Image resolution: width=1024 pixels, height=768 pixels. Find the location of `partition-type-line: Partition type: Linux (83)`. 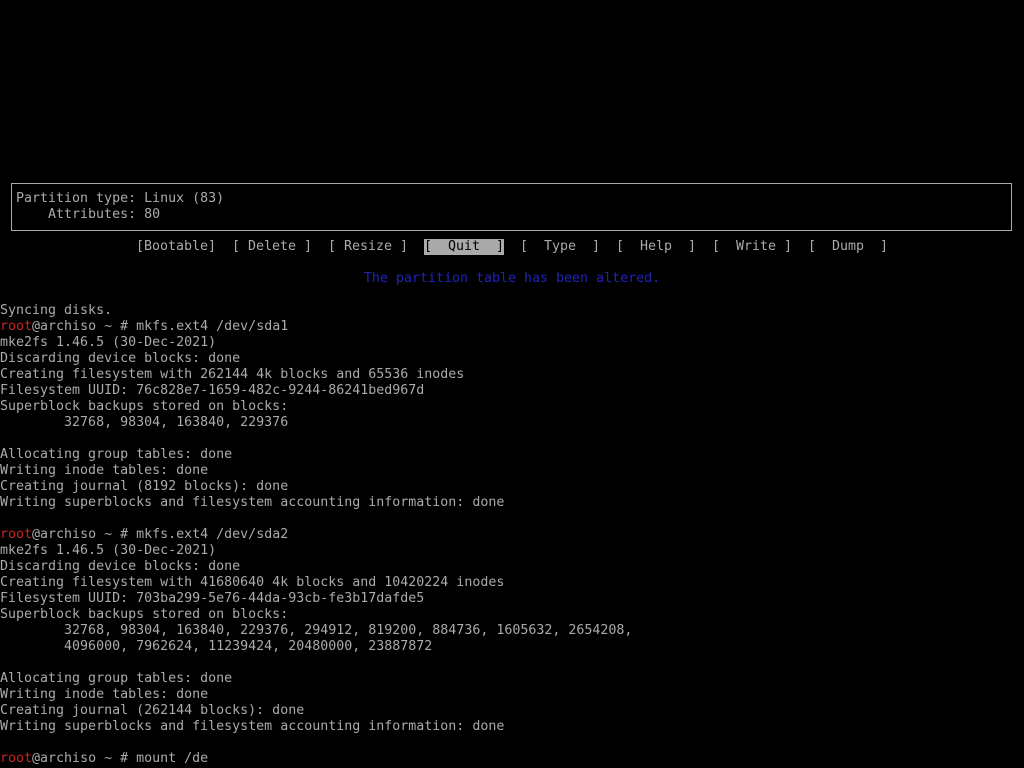

partition-type-line: Partition type: Linux (83) is located at coordinates (120, 198).